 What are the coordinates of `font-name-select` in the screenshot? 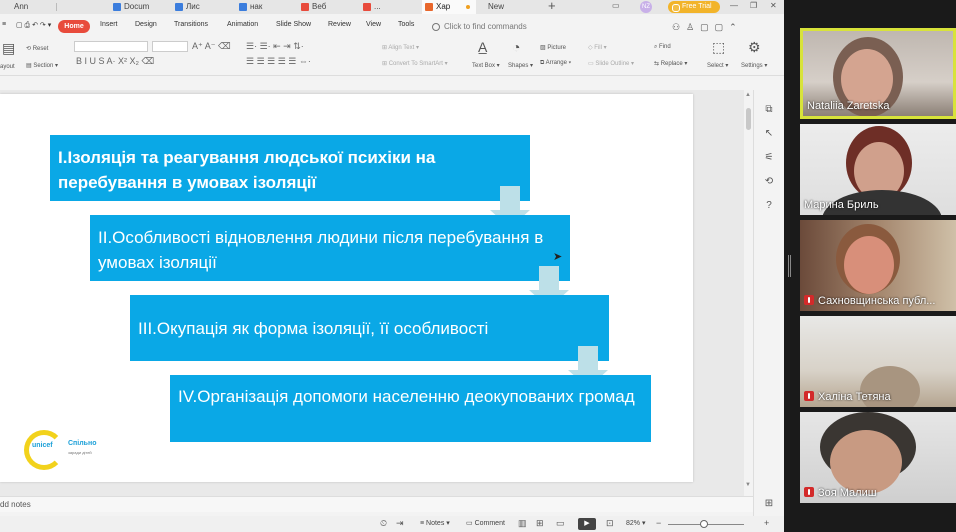 It's located at (111, 46).